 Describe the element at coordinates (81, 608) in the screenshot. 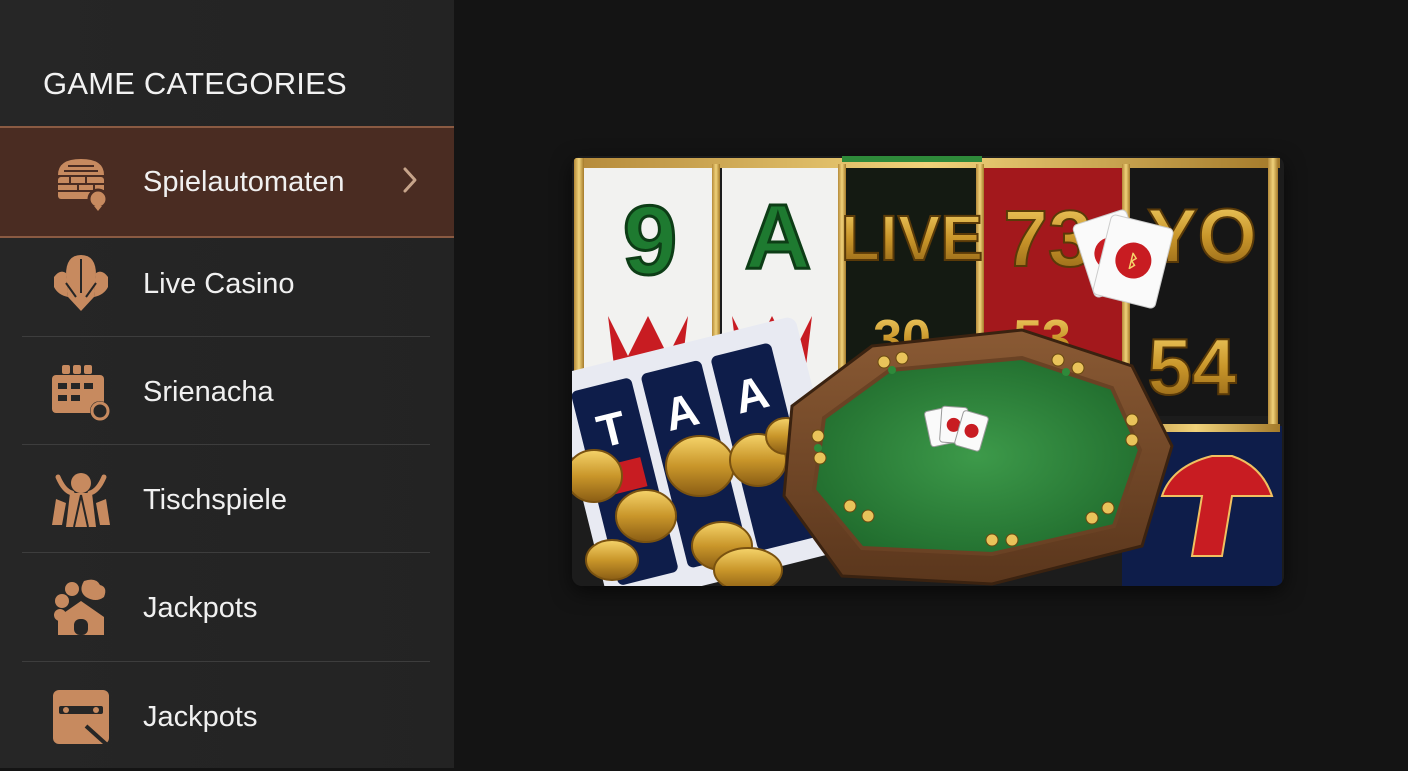

I see `jackpot-bag-icon` at that location.